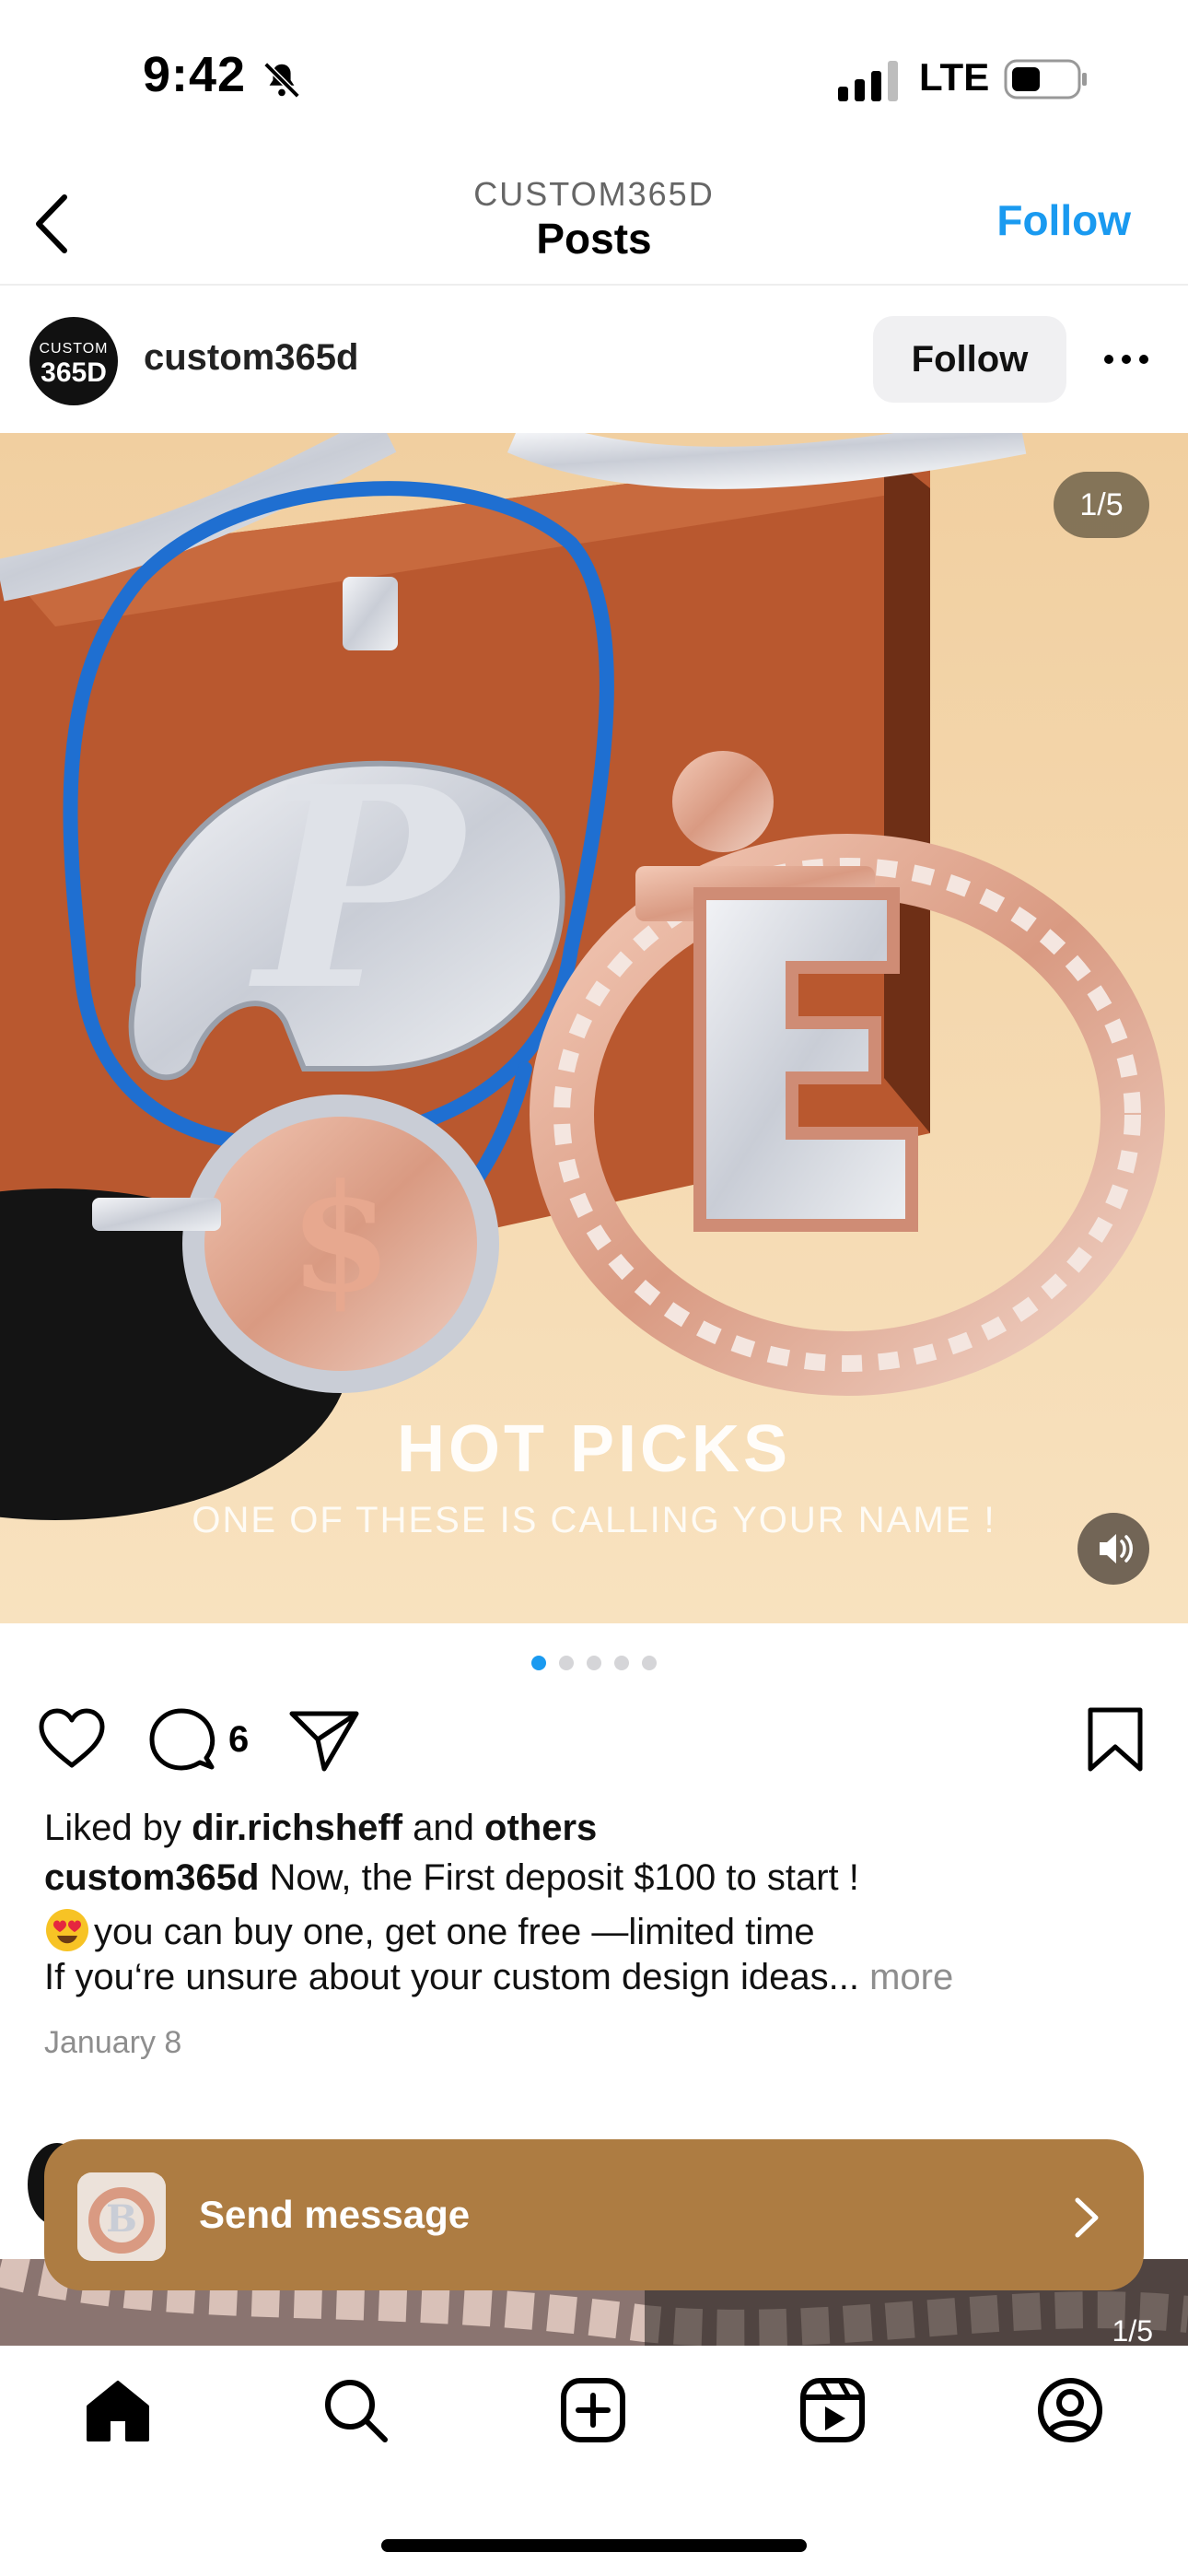 The height and width of the screenshot is (2576, 1188). Describe the element at coordinates (74, 349) in the screenshot. I see `avatar-text-top: CUSTOM` at that location.